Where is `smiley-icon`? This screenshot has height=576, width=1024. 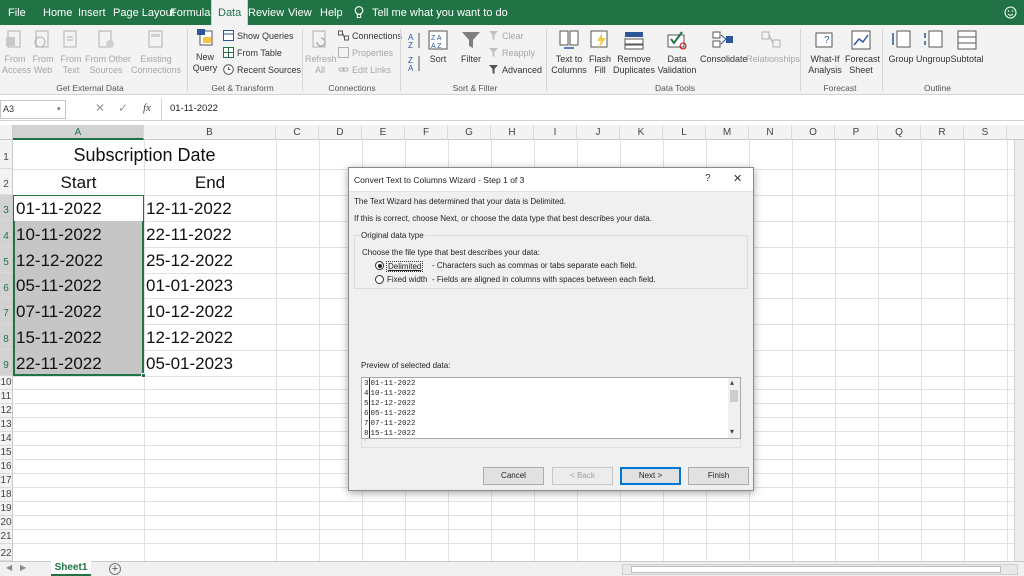 smiley-icon is located at coordinates (1010, 14).